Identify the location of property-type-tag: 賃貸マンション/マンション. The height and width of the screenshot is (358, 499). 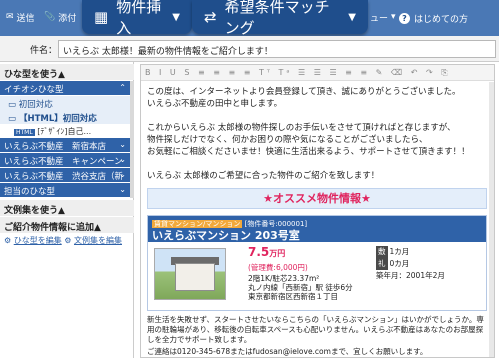
(197, 224).